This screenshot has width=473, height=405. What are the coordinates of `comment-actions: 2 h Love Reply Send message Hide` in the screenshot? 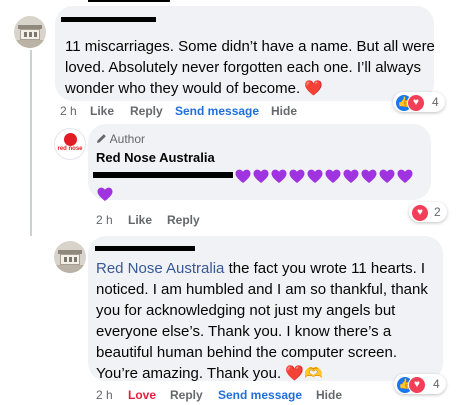 It's located at (219, 395).